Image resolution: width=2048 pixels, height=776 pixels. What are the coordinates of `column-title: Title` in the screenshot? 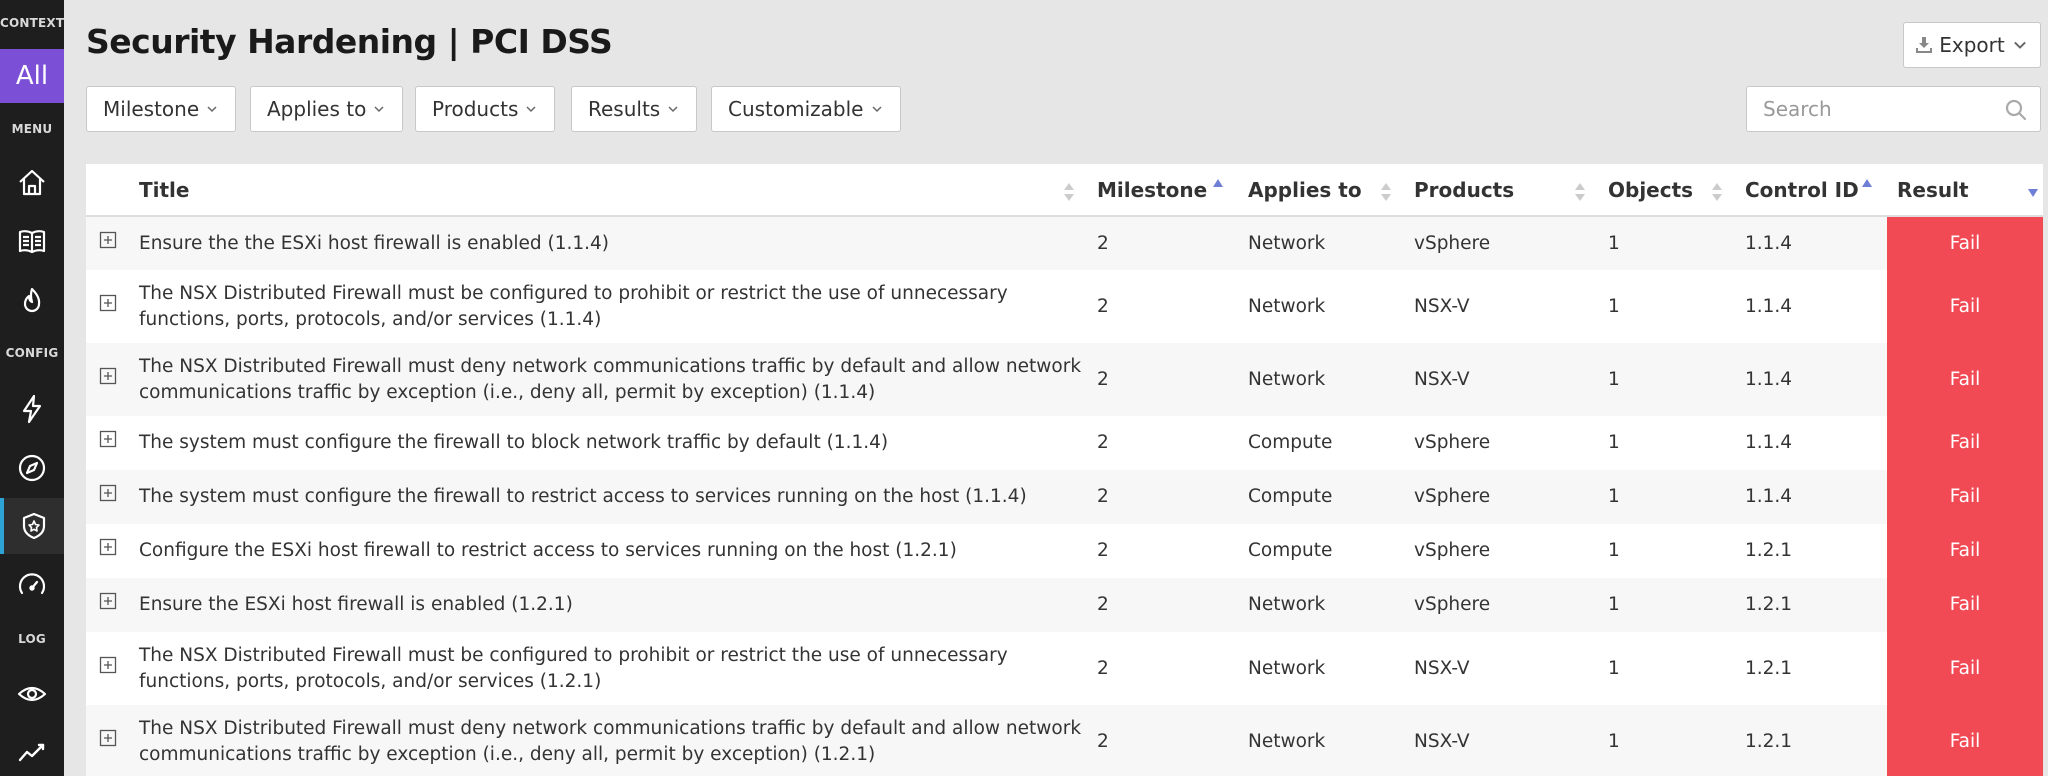 It's located at (608, 190).